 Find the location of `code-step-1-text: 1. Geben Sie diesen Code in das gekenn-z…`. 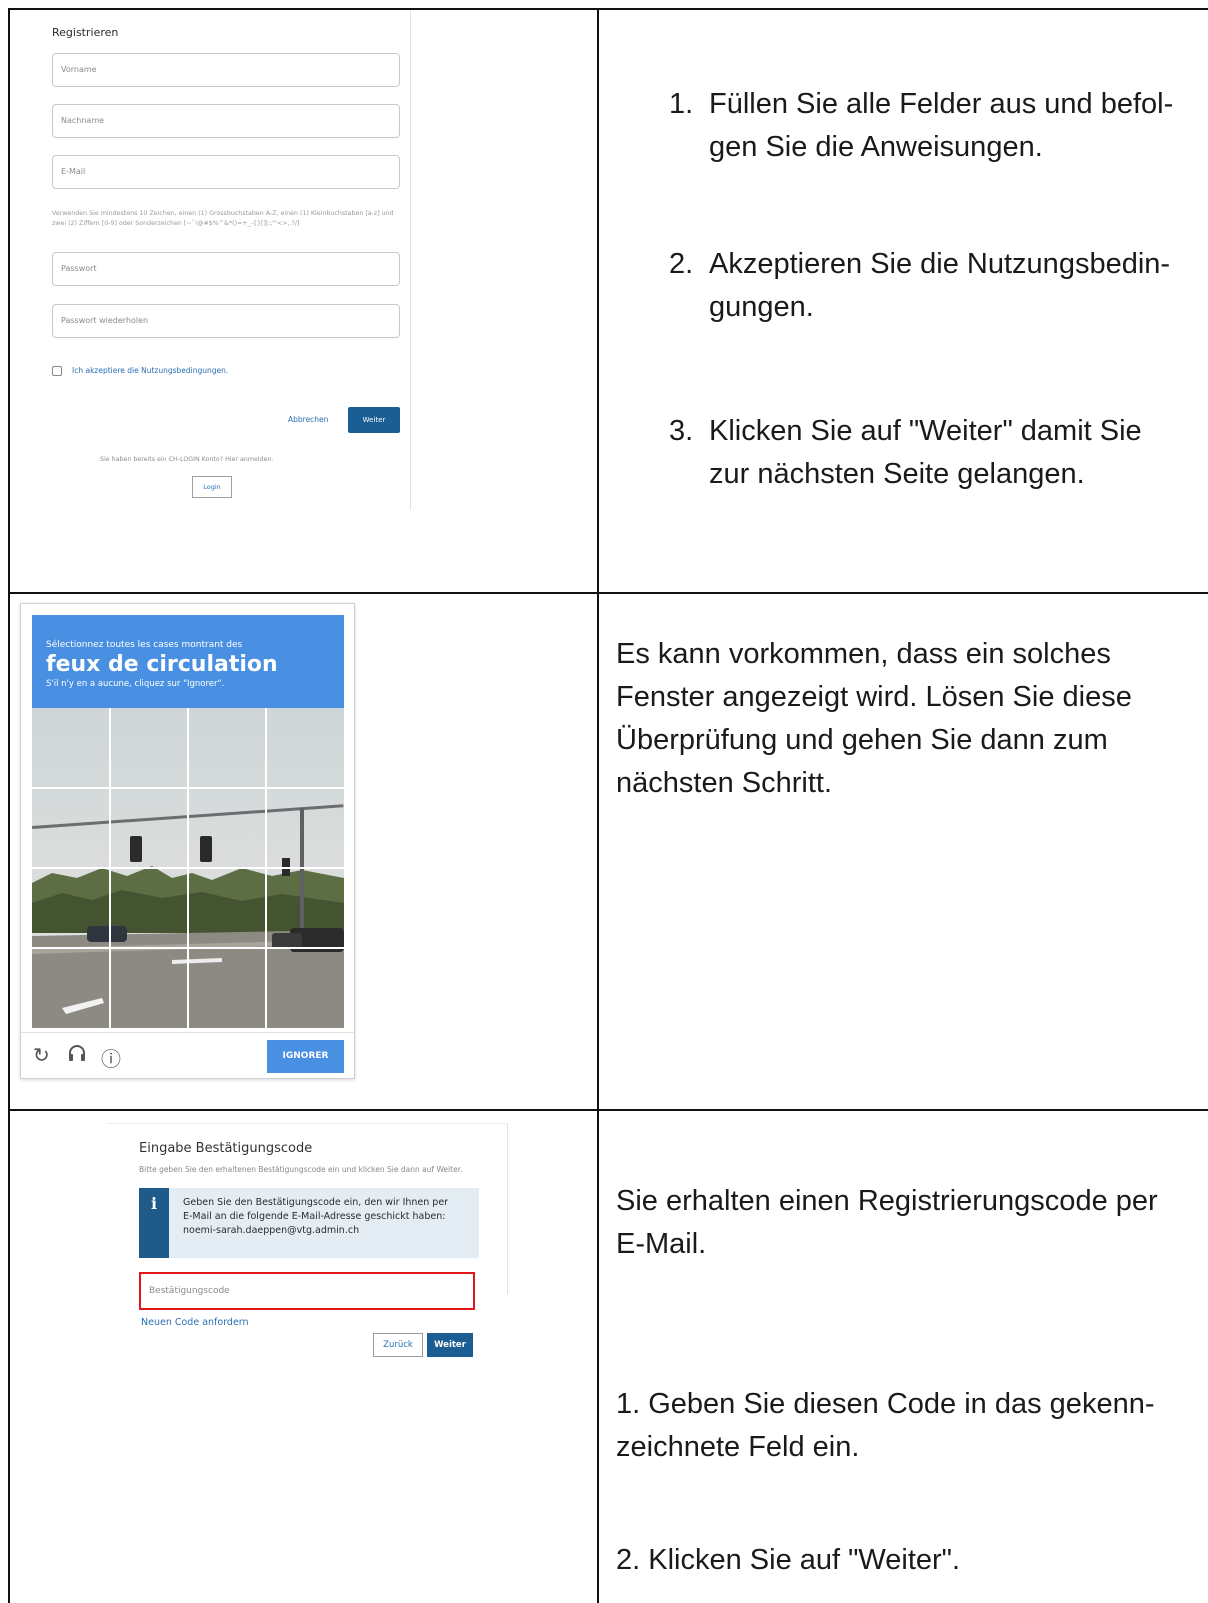

code-step-1-text: 1. Geben Sie diesen Code in das gekenn-z… is located at coordinates (885, 1425).